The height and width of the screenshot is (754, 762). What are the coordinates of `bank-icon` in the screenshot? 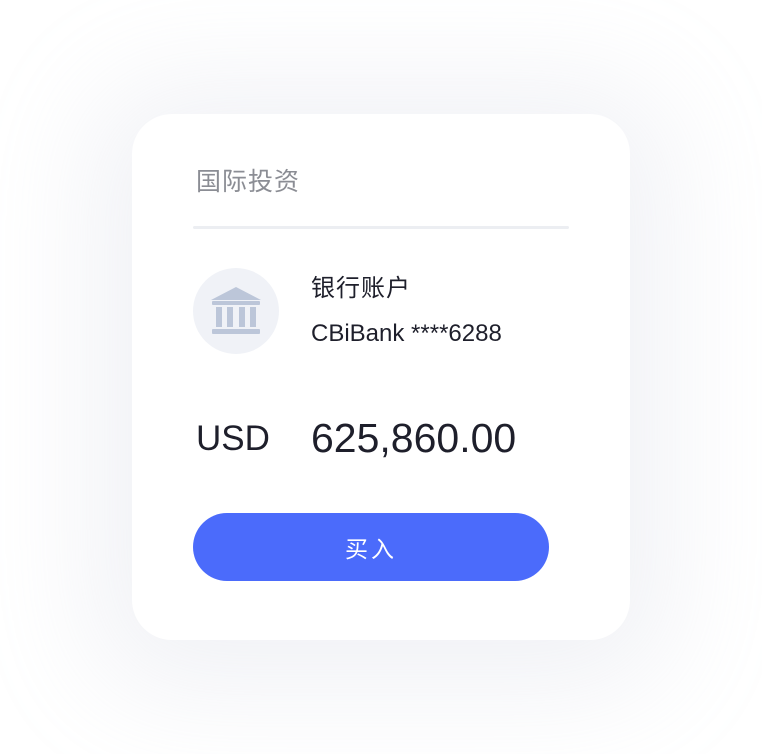 It's located at (236, 310).